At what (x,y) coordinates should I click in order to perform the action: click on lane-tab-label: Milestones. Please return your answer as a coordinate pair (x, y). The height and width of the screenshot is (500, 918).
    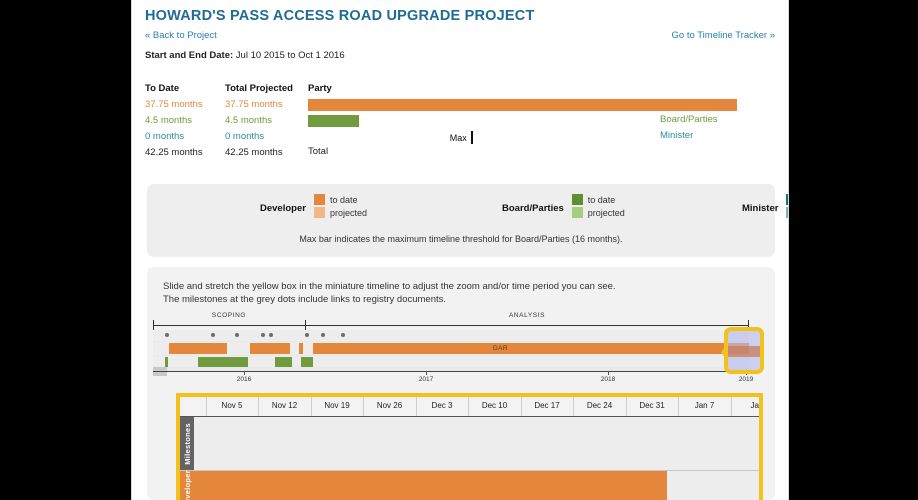
    Looking at the image, I should click on (187, 443).